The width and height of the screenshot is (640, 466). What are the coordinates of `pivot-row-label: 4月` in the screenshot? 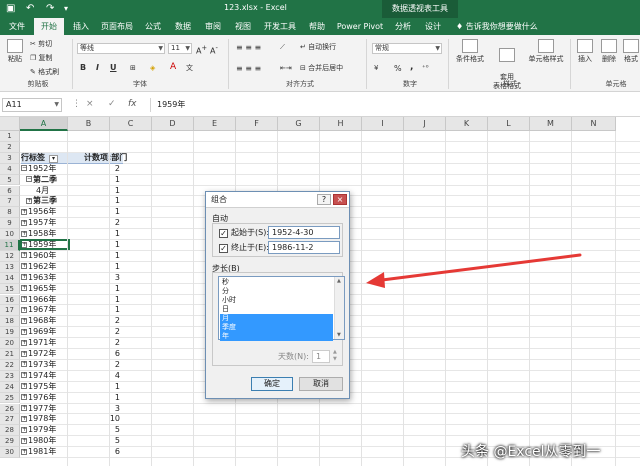 It's located at (45, 191).